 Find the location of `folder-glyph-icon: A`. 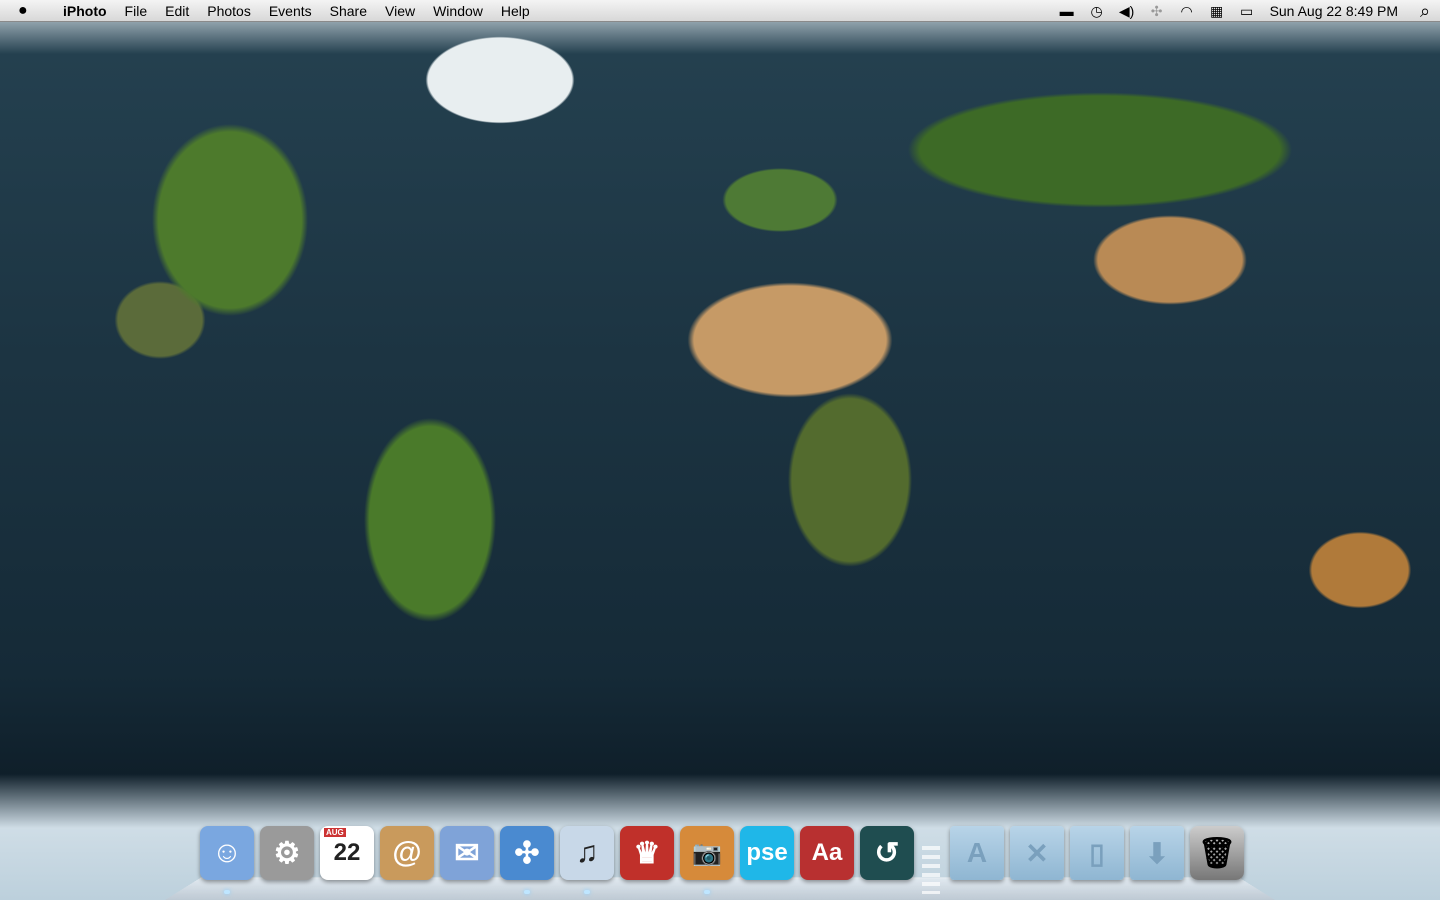

folder-glyph-icon: A is located at coordinates (977, 852).